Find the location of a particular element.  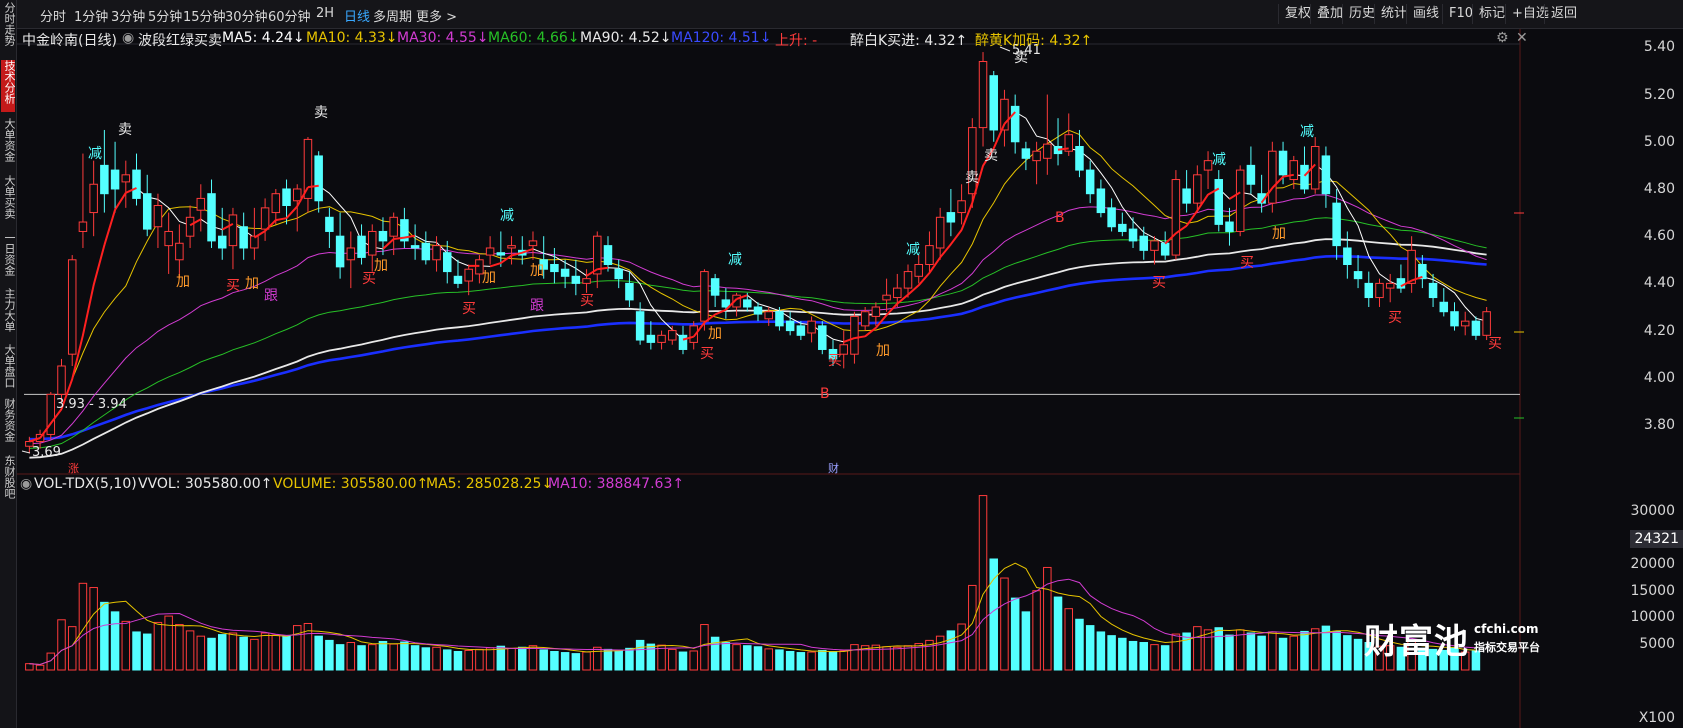

chart-annotation: 卖 is located at coordinates (991, 156).